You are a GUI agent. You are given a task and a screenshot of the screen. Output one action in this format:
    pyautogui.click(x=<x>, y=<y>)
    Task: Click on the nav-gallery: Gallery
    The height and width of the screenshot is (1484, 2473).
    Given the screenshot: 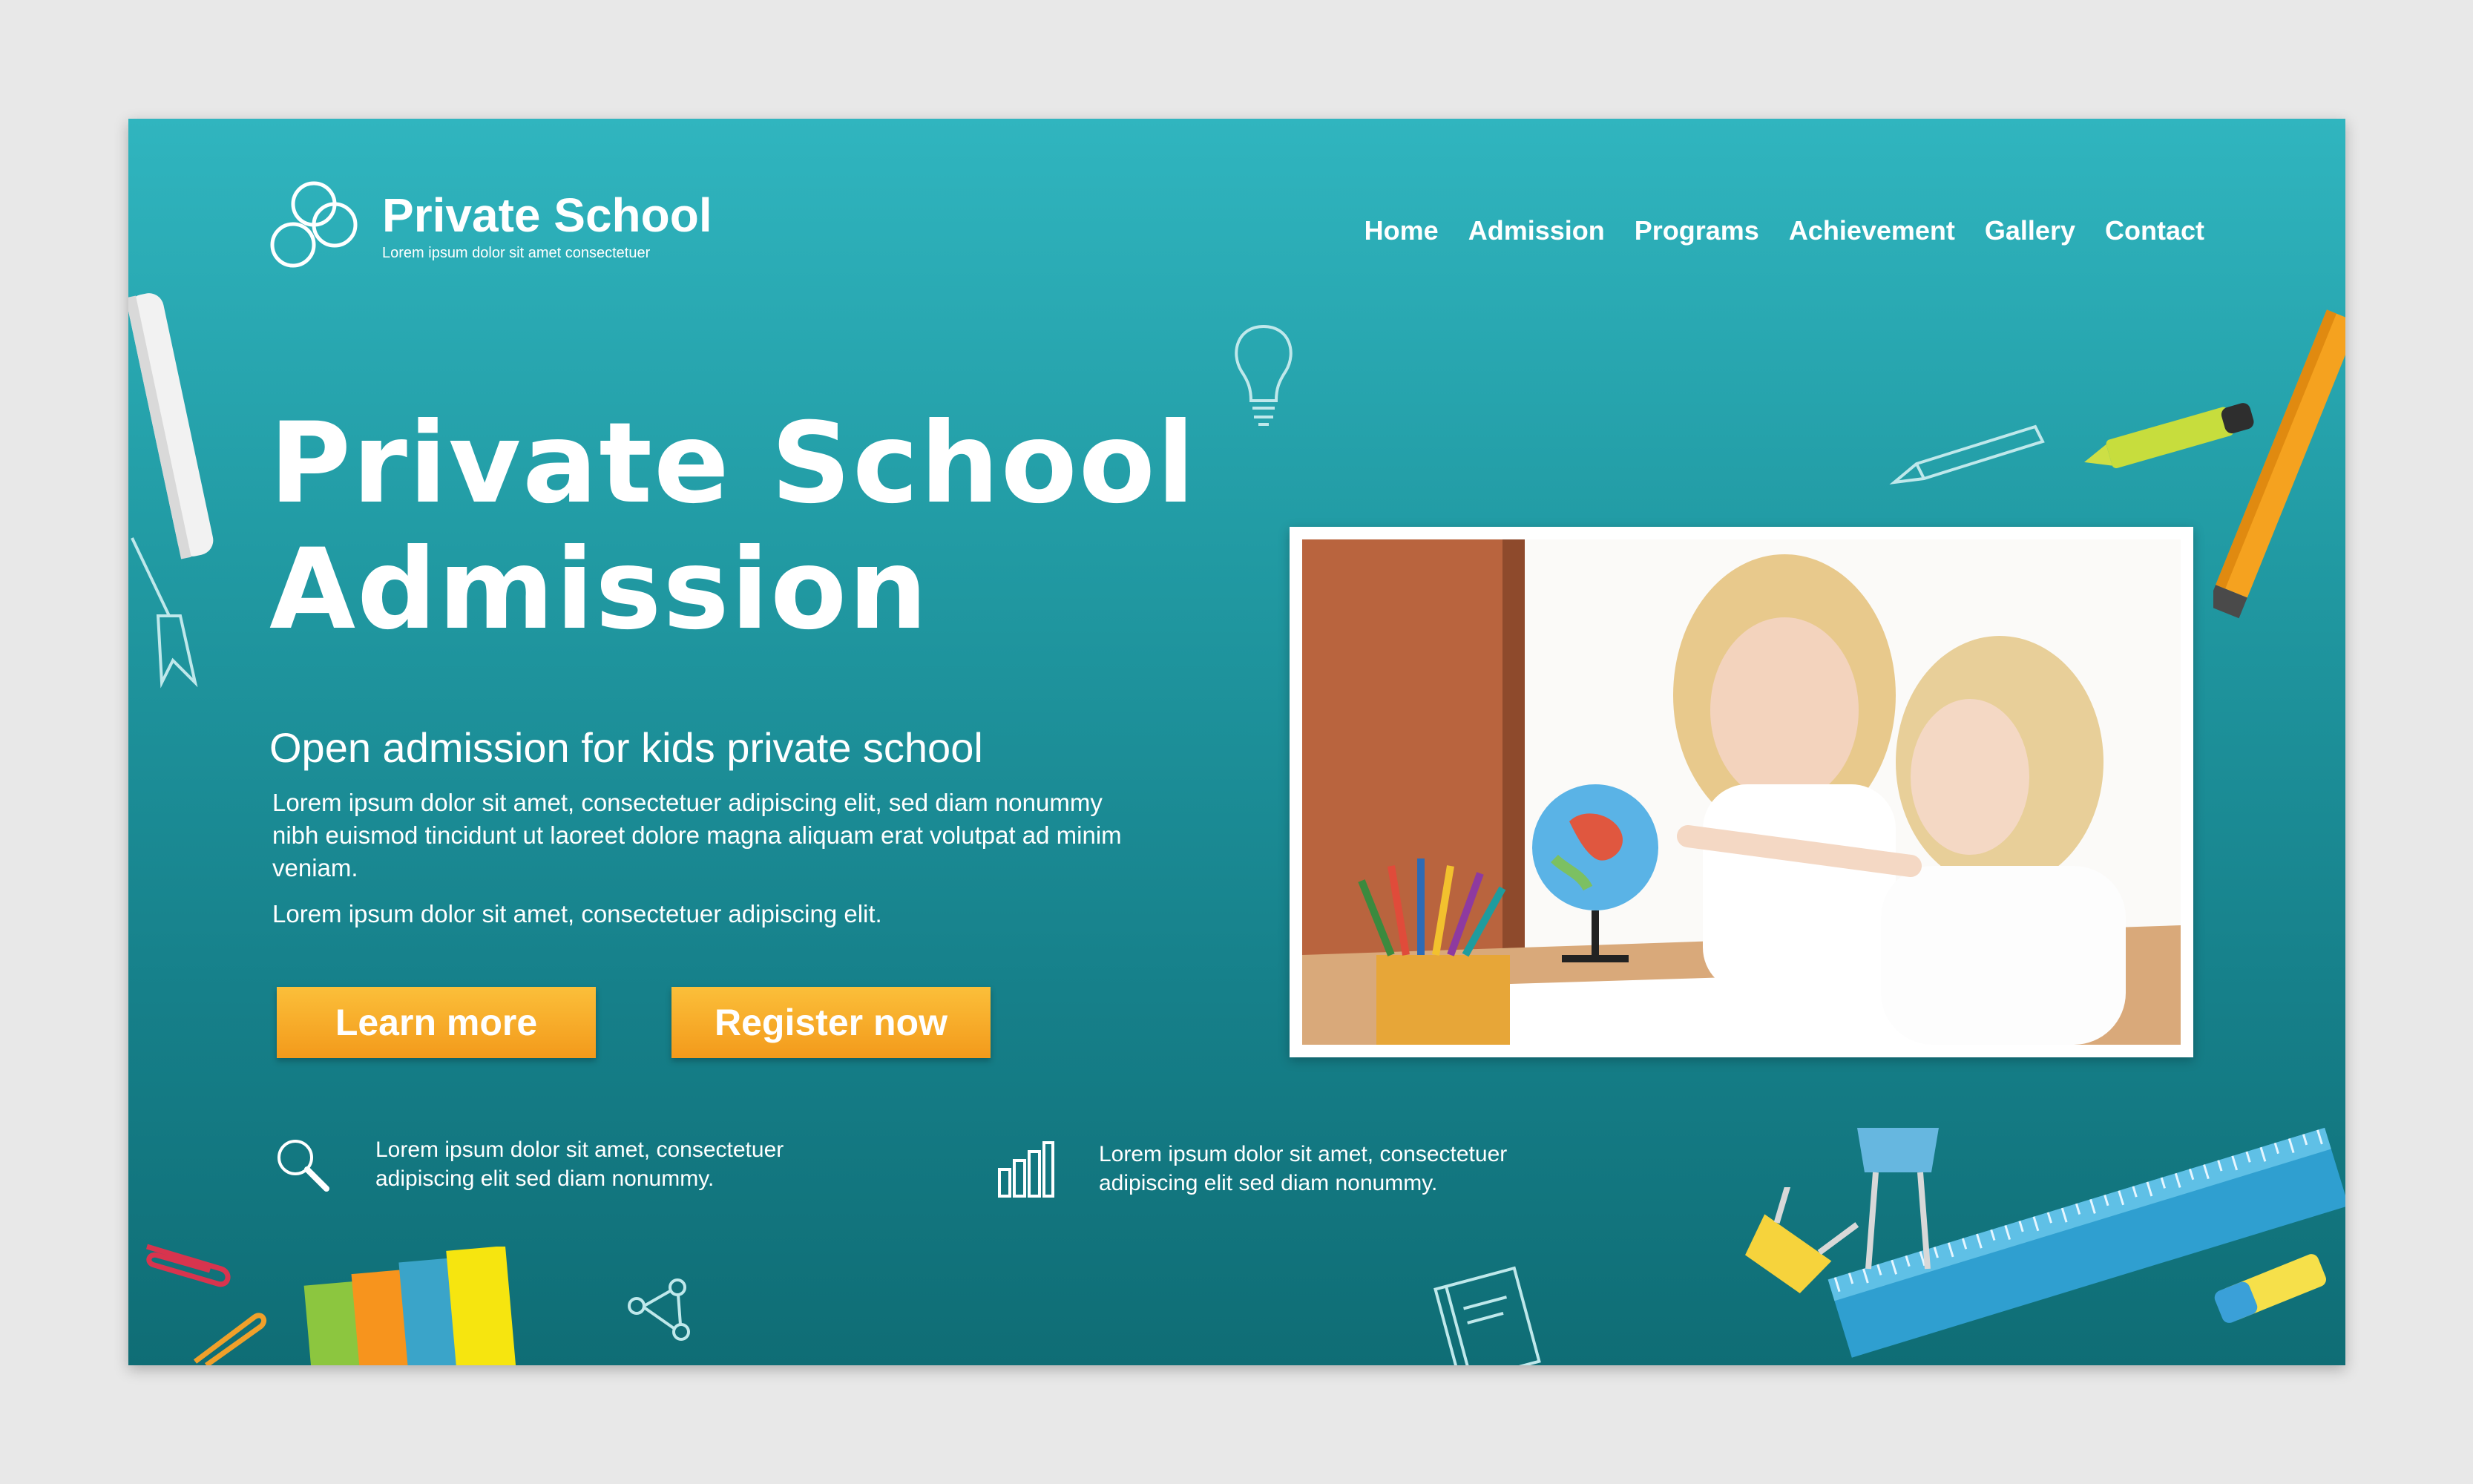 What is the action you would take?
    pyautogui.click(x=2030, y=230)
    